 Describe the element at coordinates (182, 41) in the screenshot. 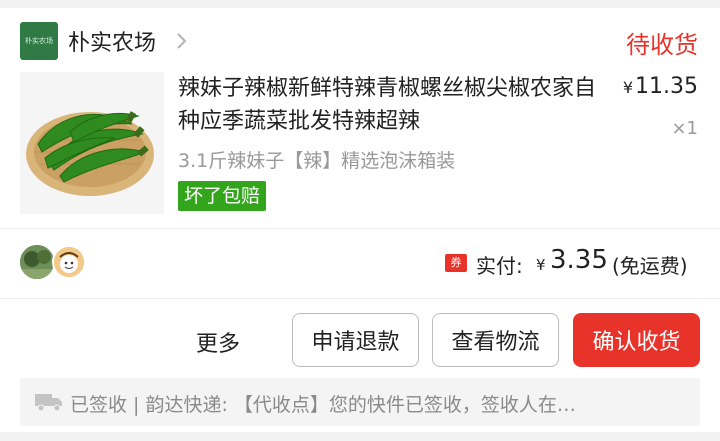

I see `chevron-right-icon` at that location.